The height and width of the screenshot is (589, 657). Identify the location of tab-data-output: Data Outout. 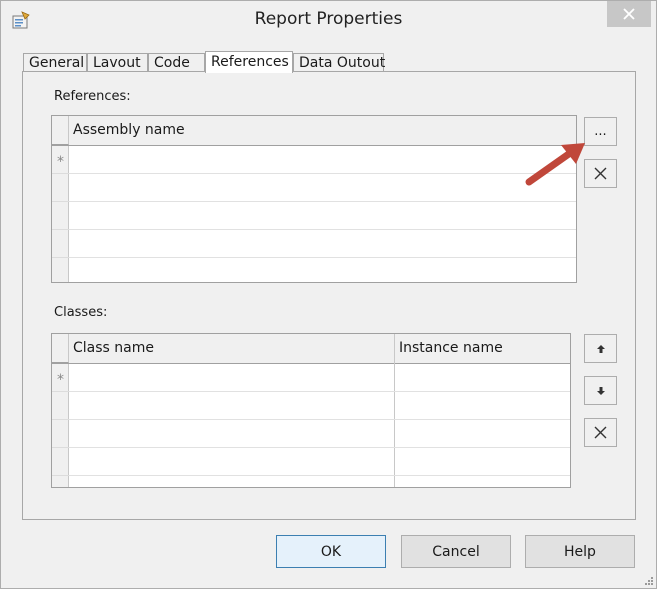
(339, 62).